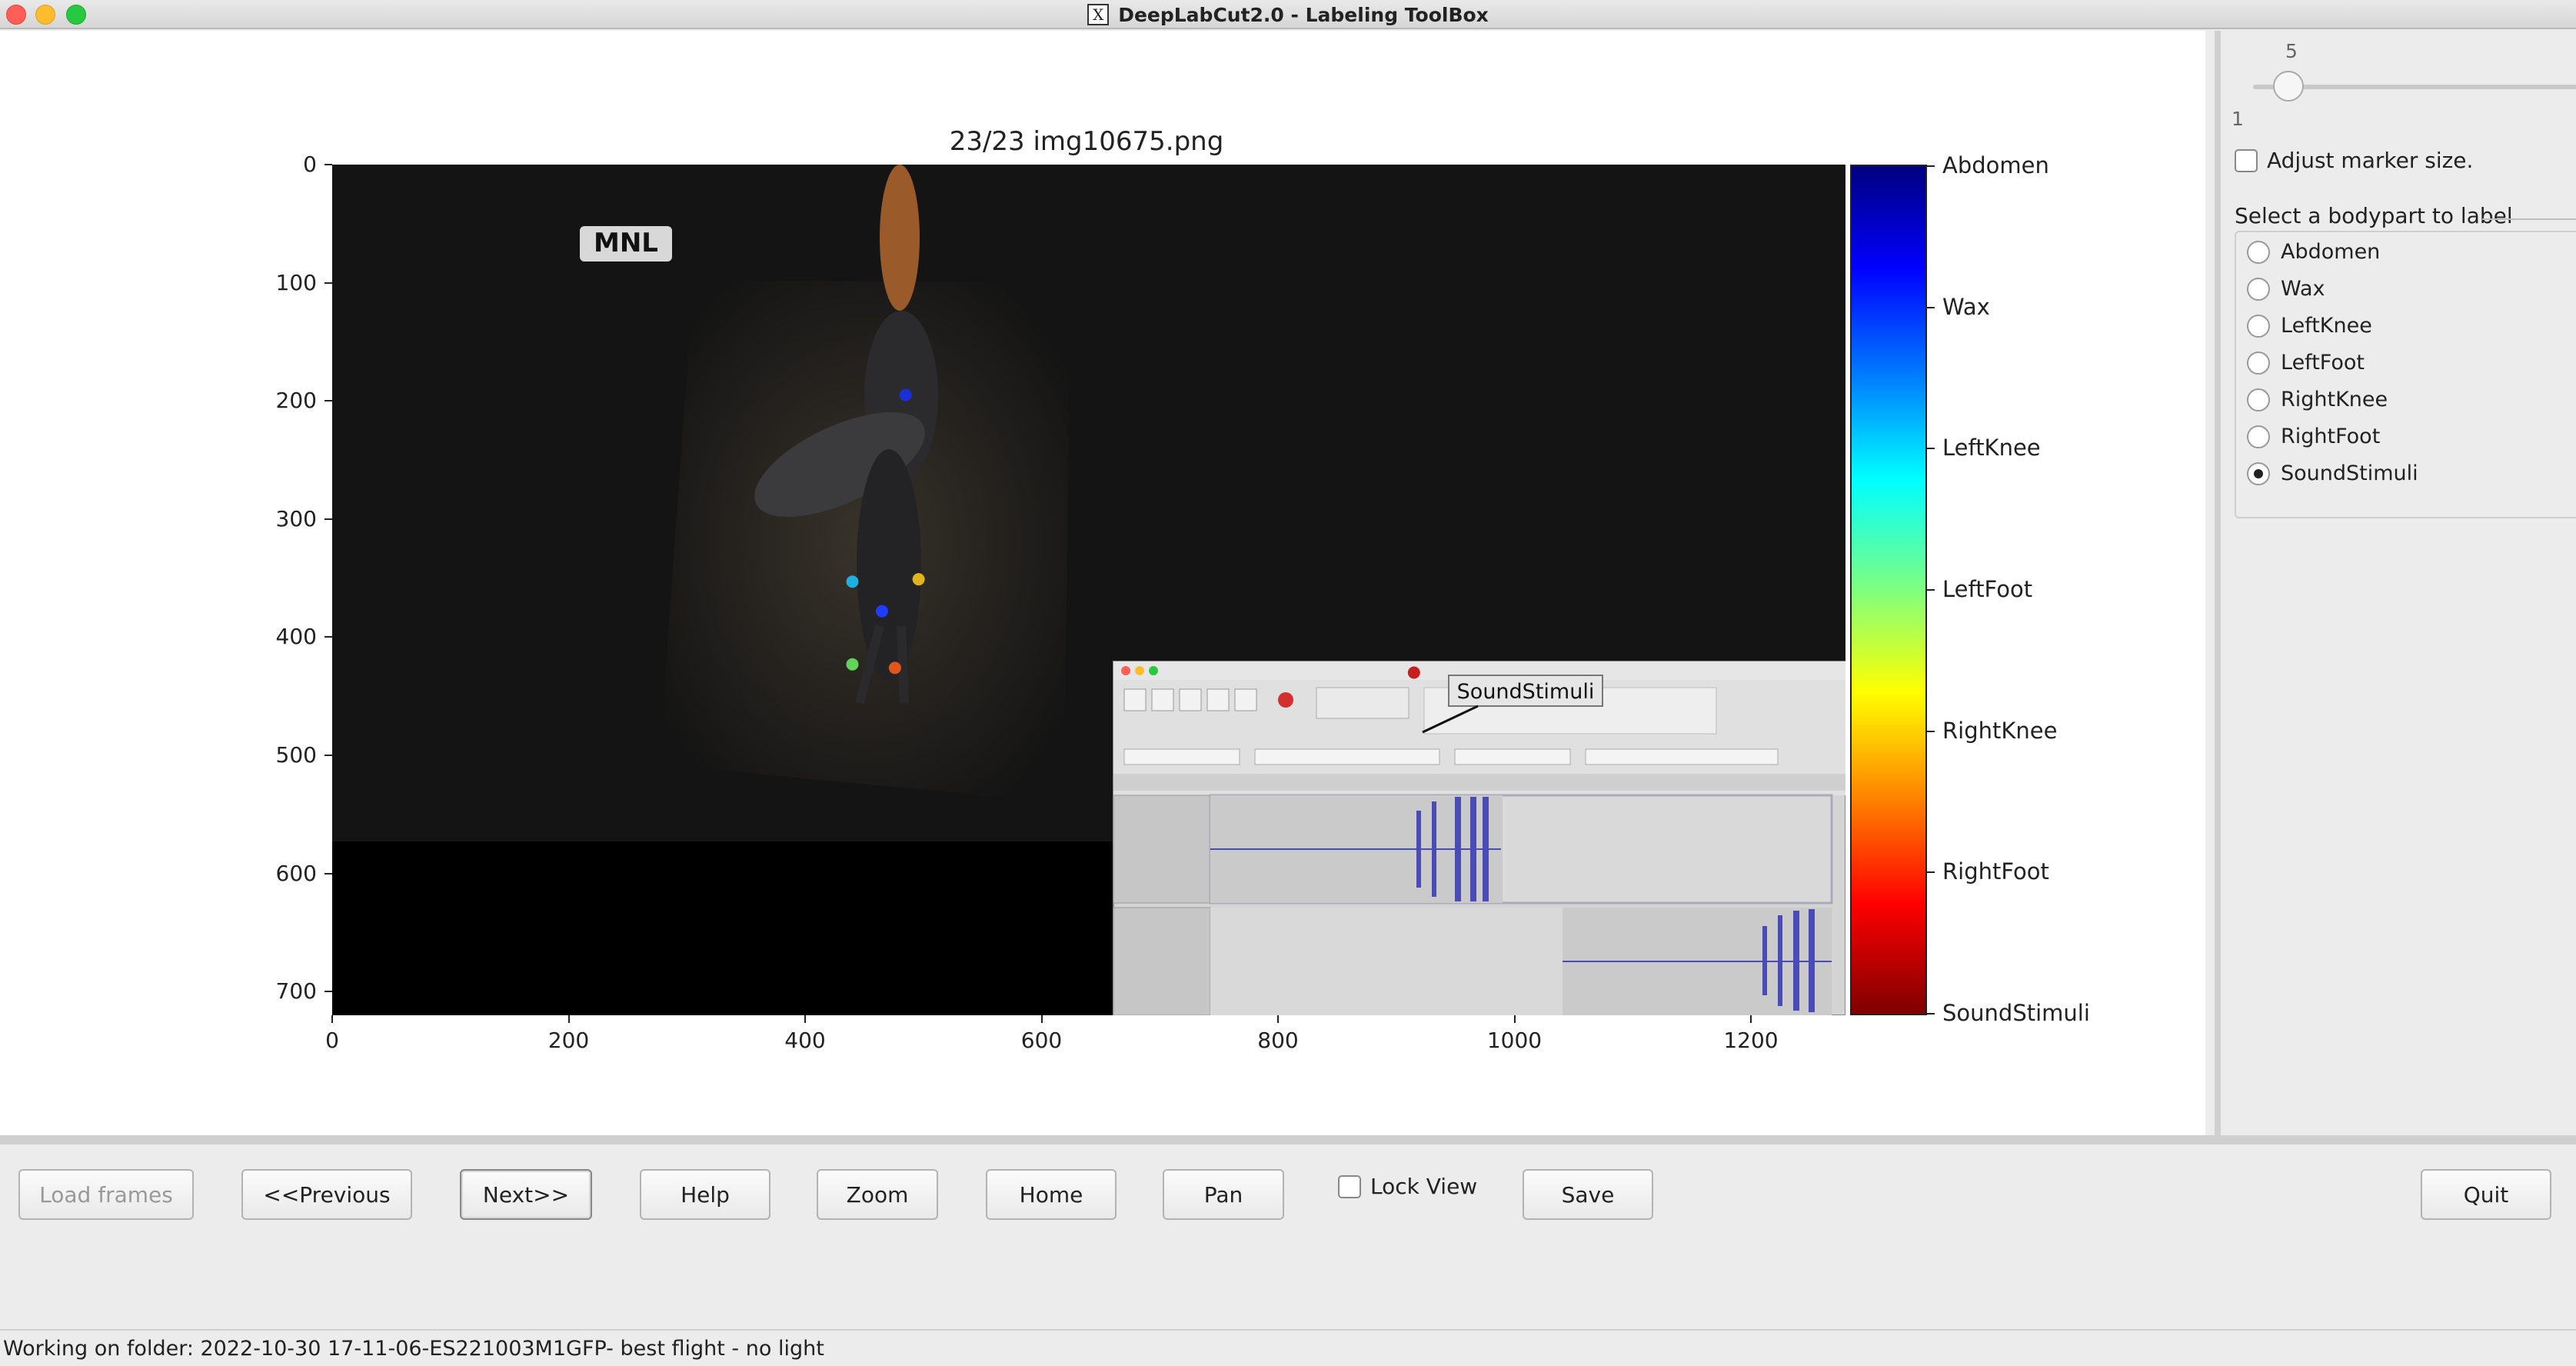 The image size is (2576, 1366). What do you see at coordinates (2331, 436) in the screenshot?
I see `bodypart-label: RightFoot` at bounding box center [2331, 436].